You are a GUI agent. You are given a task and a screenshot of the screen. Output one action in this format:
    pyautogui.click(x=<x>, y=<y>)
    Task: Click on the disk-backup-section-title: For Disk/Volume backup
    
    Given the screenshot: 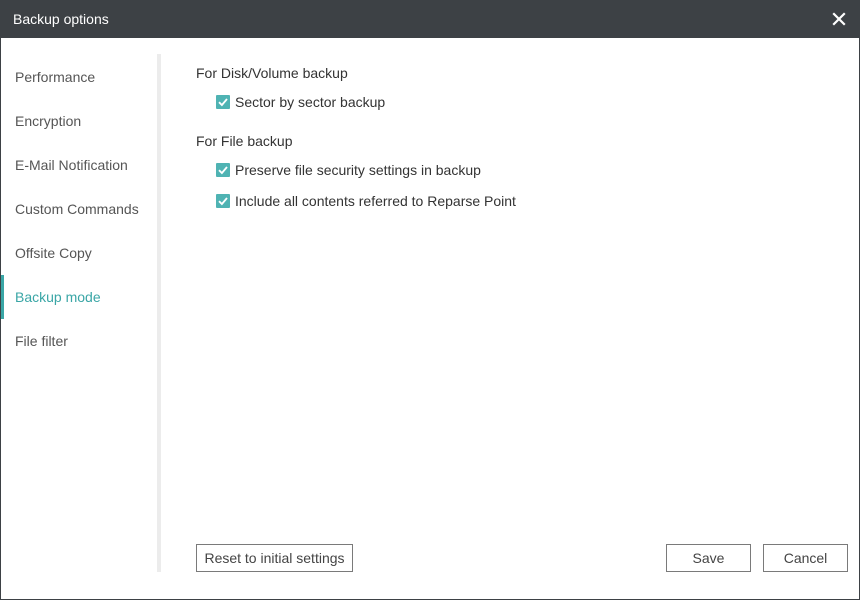 What is the action you would take?
    pyautogui.click(x=272, y=73)
    